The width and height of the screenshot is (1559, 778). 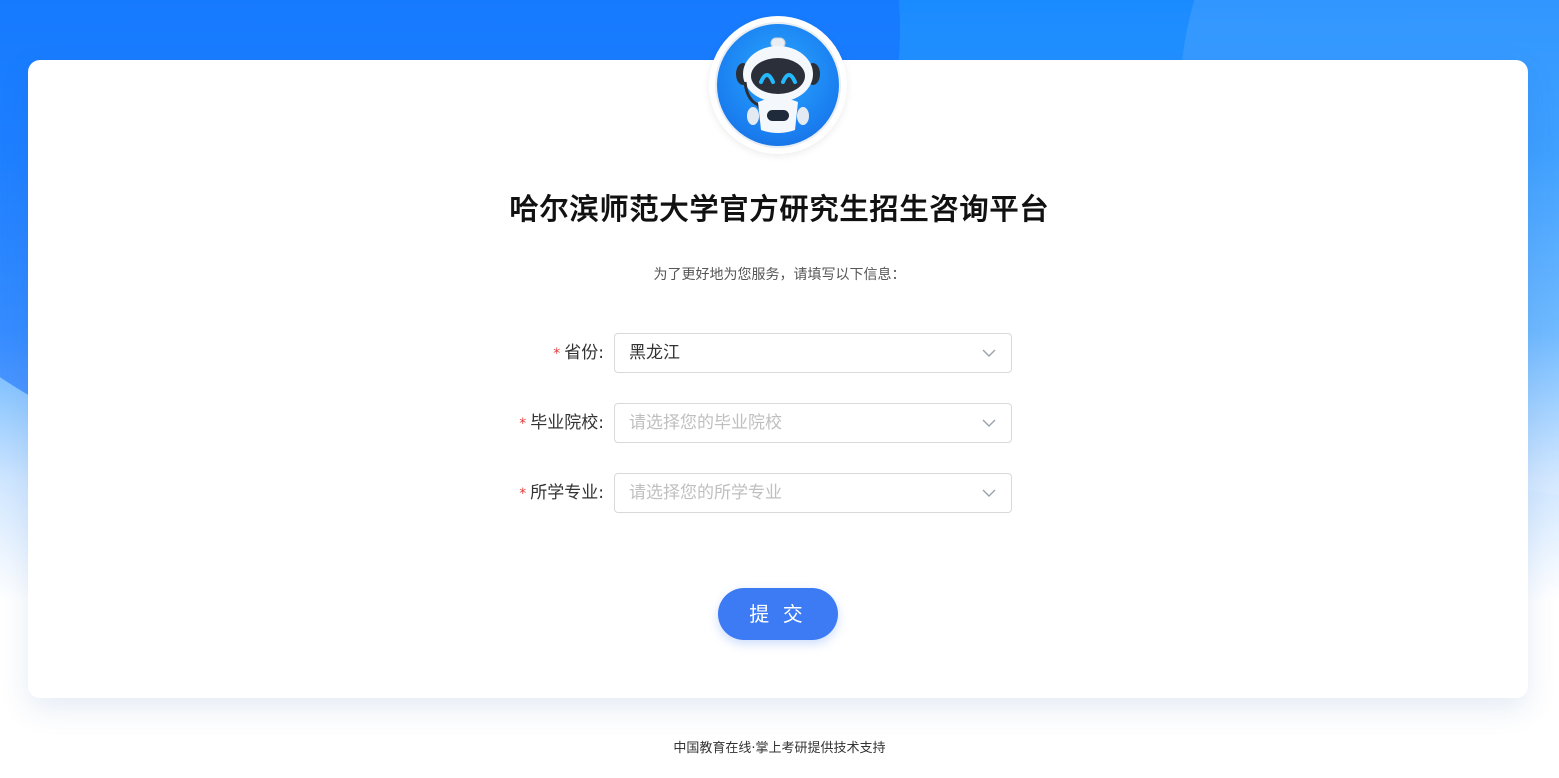 I want to click on province-row: * 省份: 黑龙江, so click(x=726, y=353).